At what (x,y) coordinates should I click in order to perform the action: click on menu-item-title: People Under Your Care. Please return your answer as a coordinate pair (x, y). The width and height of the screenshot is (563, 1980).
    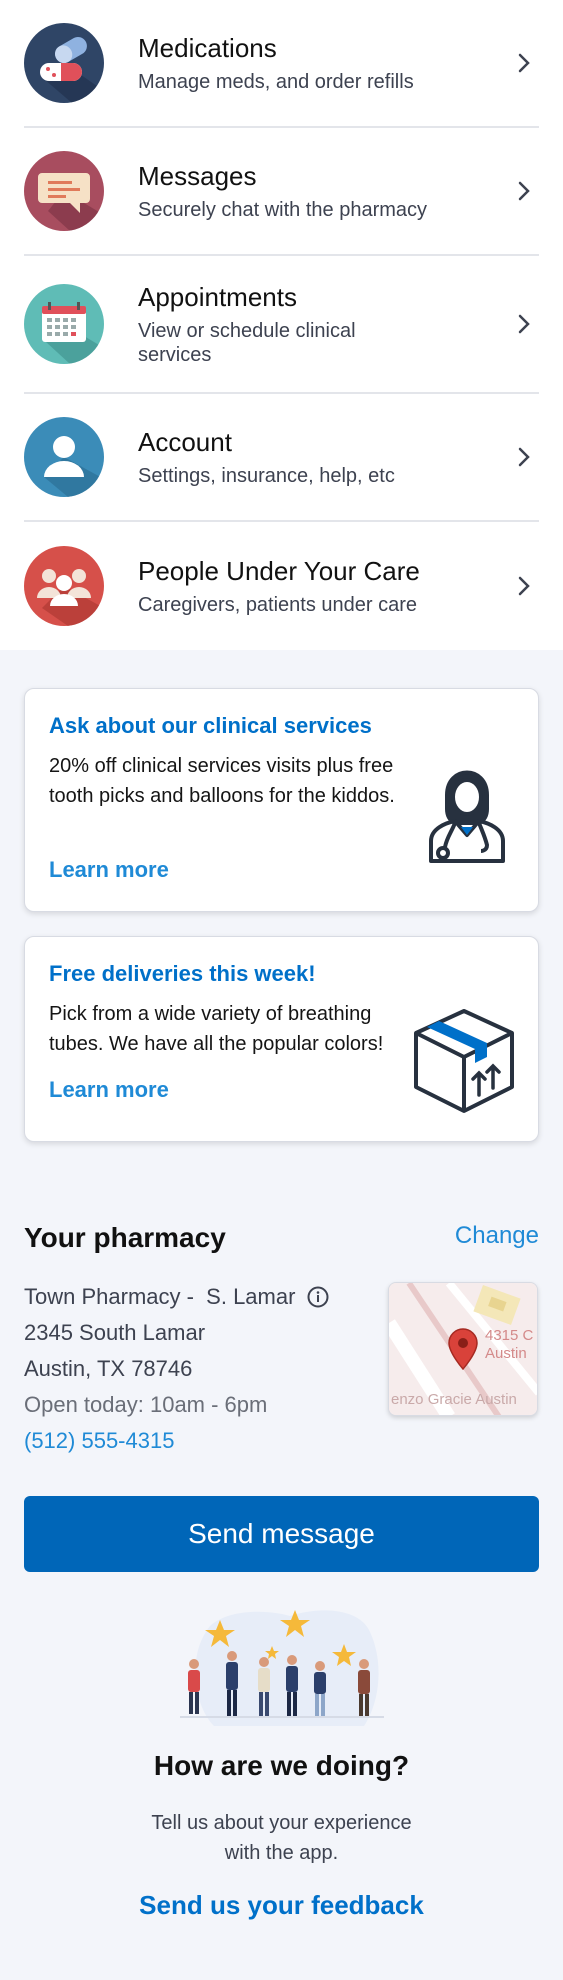
    Looking at the image, I should click on (279, 571).